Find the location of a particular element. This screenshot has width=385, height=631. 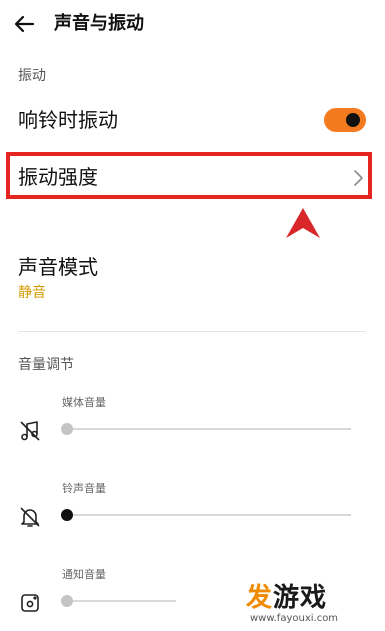

notification-volume-slider-row: 通知音量 is located at coordinates (192, 592).